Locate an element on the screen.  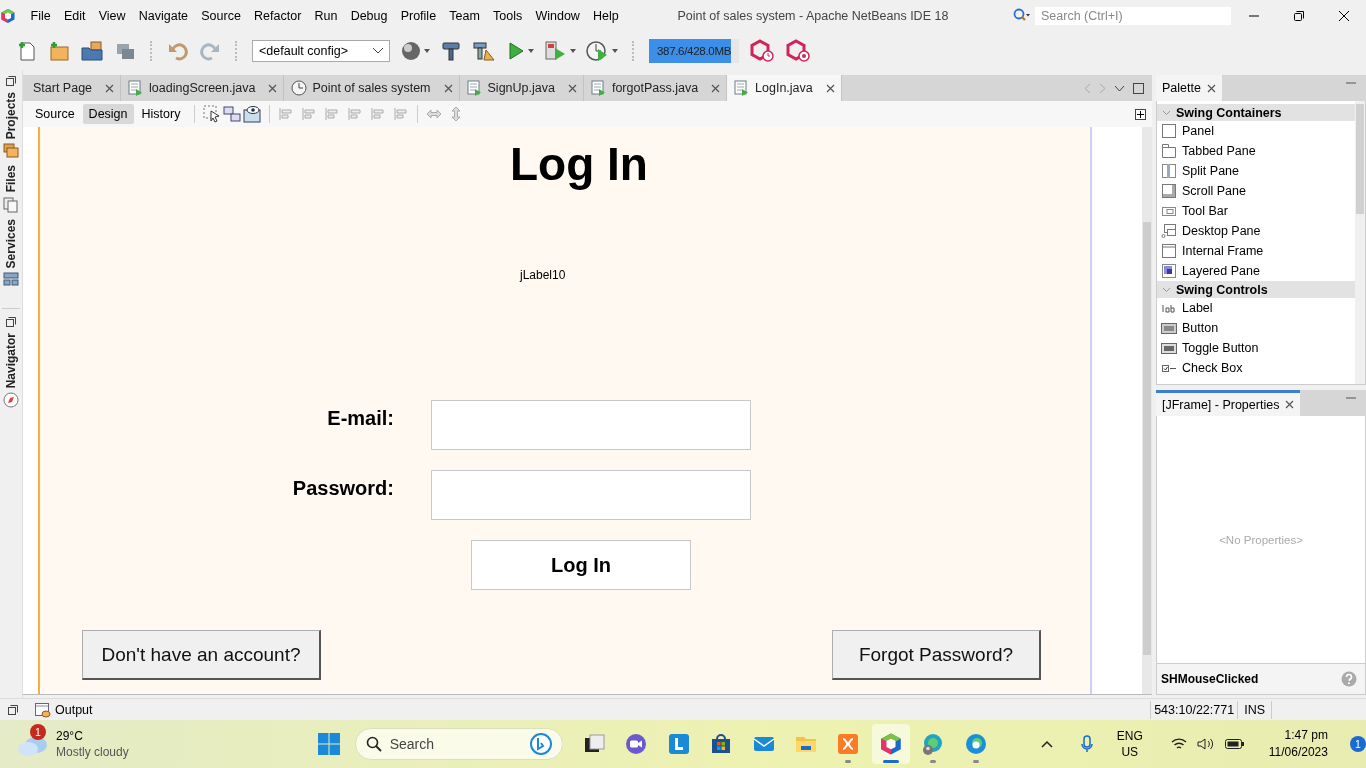
menu-item: Debug is located at coordinates (369, 16).